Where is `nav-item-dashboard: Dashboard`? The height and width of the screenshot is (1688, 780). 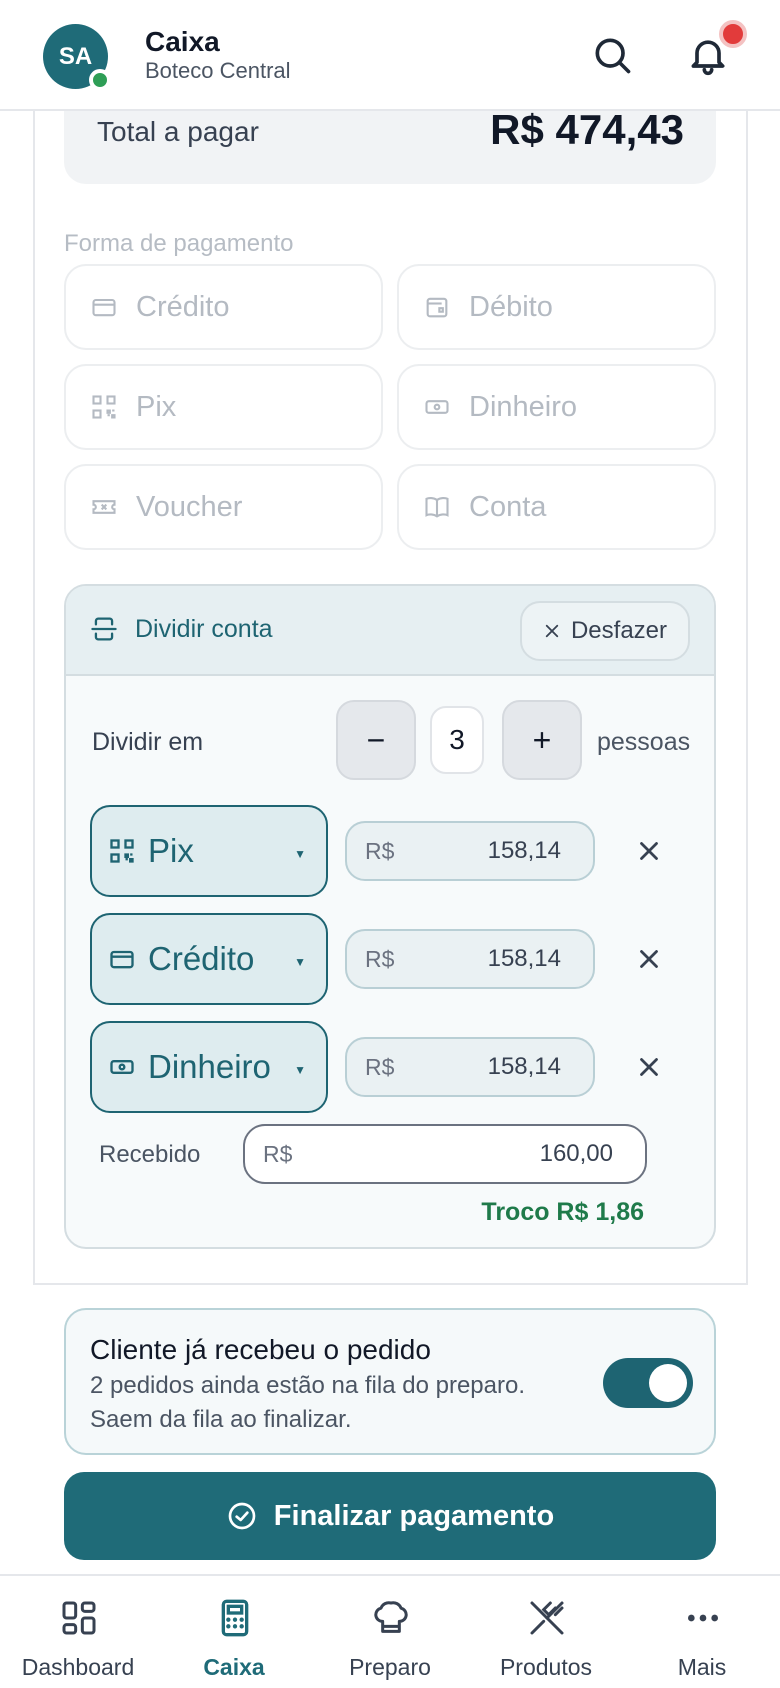
nav-item-dashboard: Dashboard is located at coordinates (78, 1632).